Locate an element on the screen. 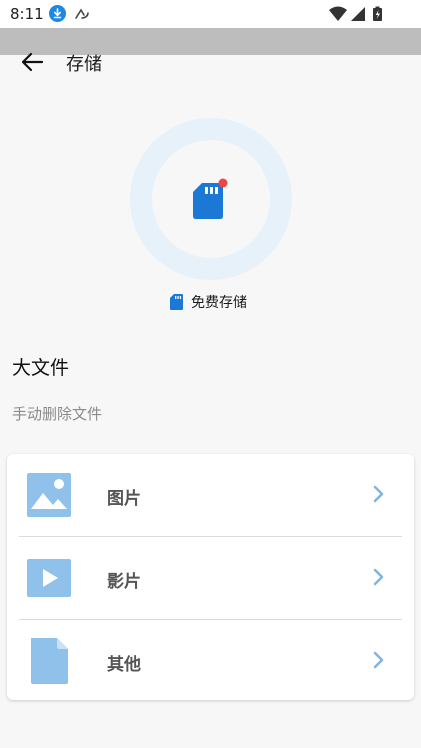 This screenshot has height=748, width=421. notification-app-icon is located at coordinates (82, 13).